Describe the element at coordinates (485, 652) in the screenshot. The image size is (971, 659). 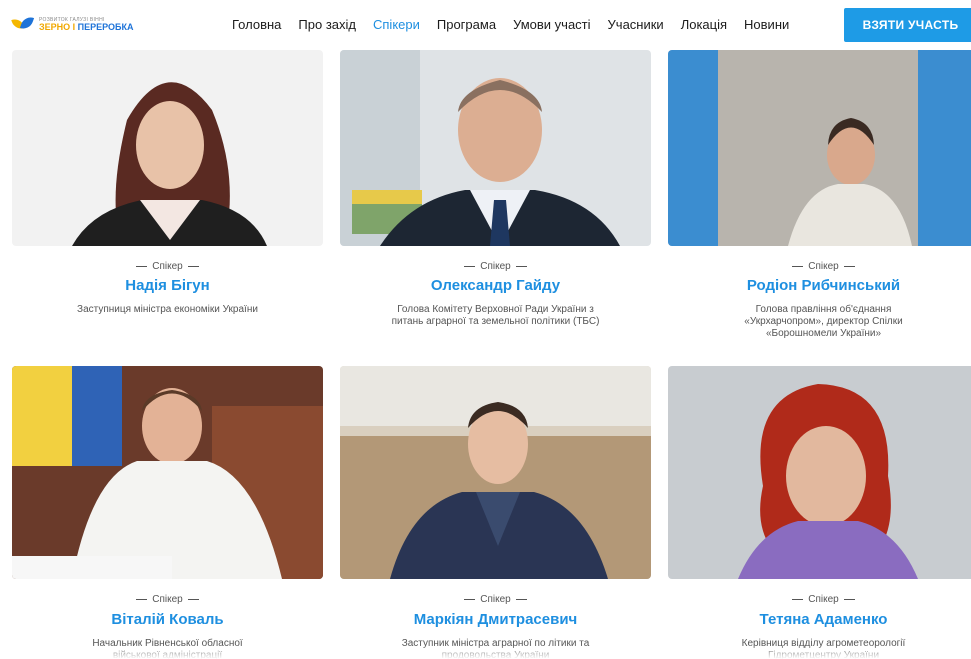
I see `bottom-fade` at that location.